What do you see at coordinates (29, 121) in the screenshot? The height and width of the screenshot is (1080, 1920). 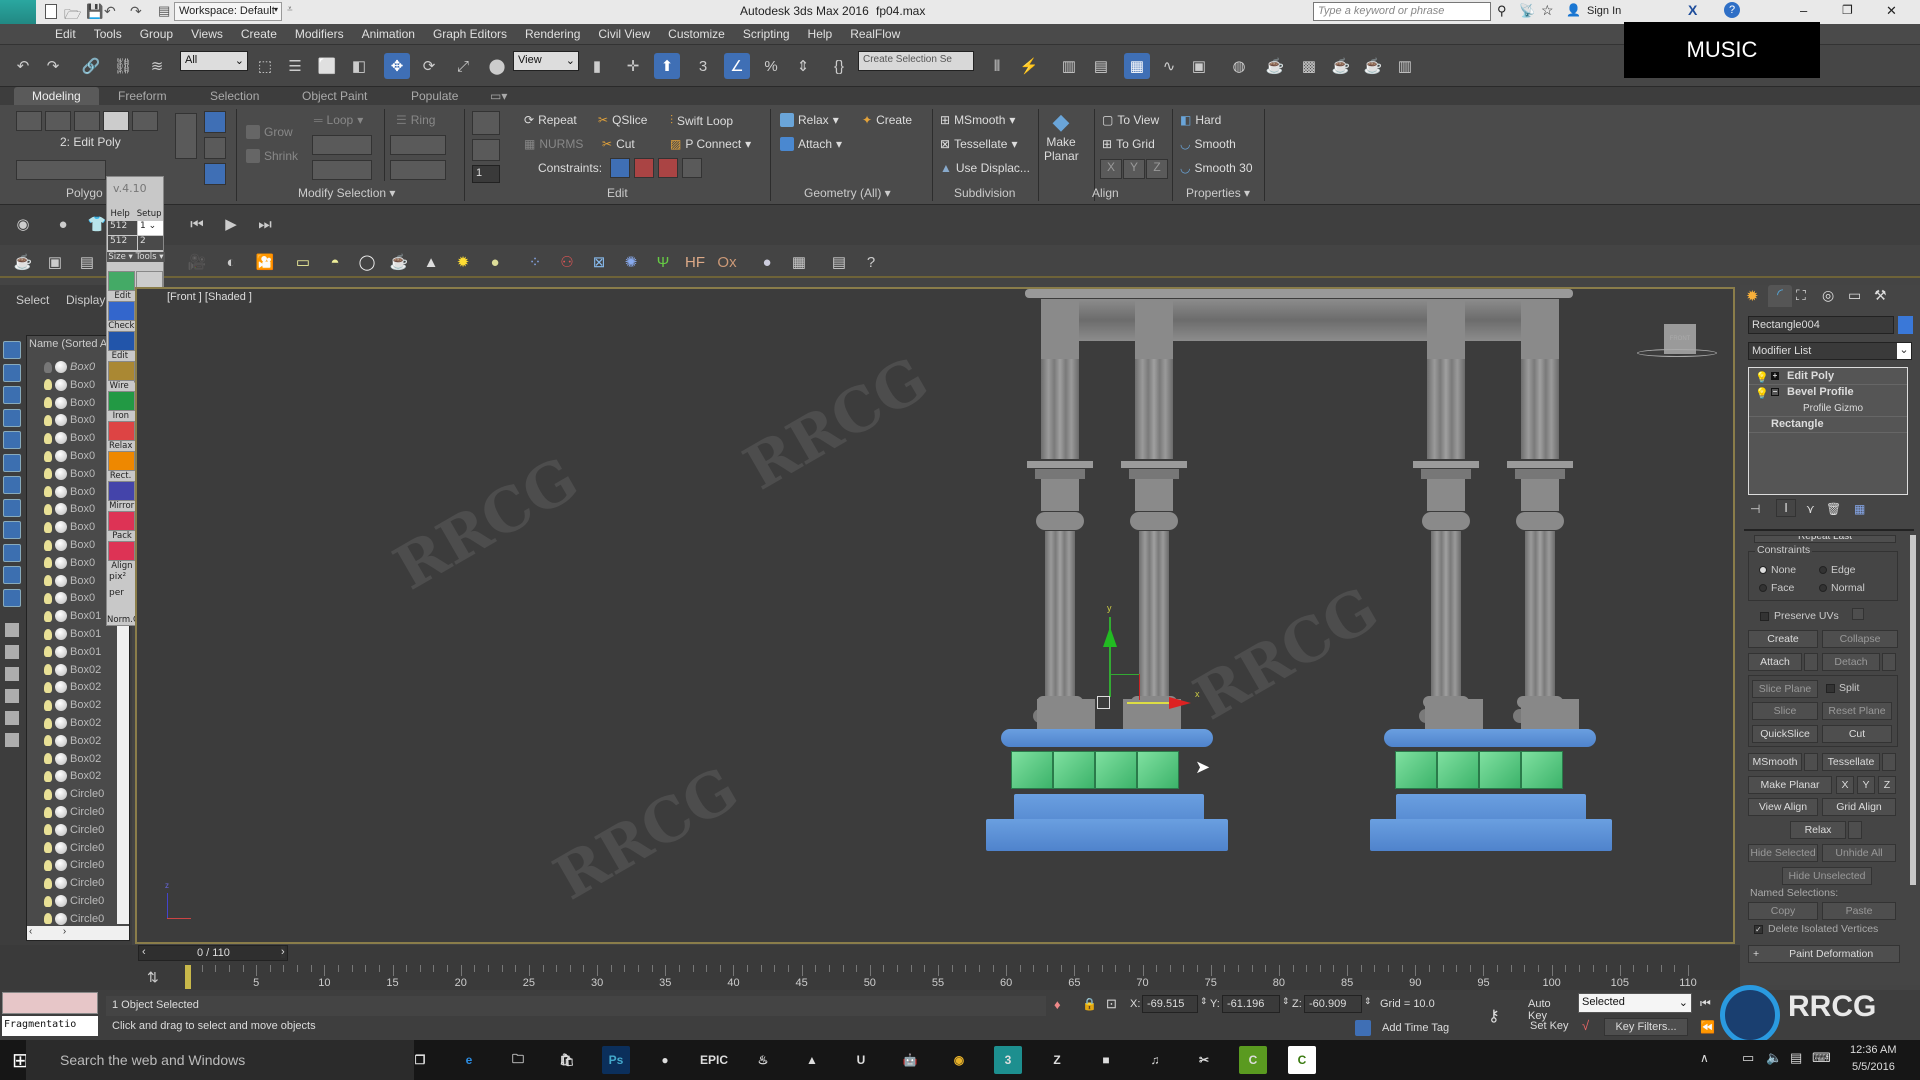 I see `vertex-mode-icon` at bounding box center [29, 121].